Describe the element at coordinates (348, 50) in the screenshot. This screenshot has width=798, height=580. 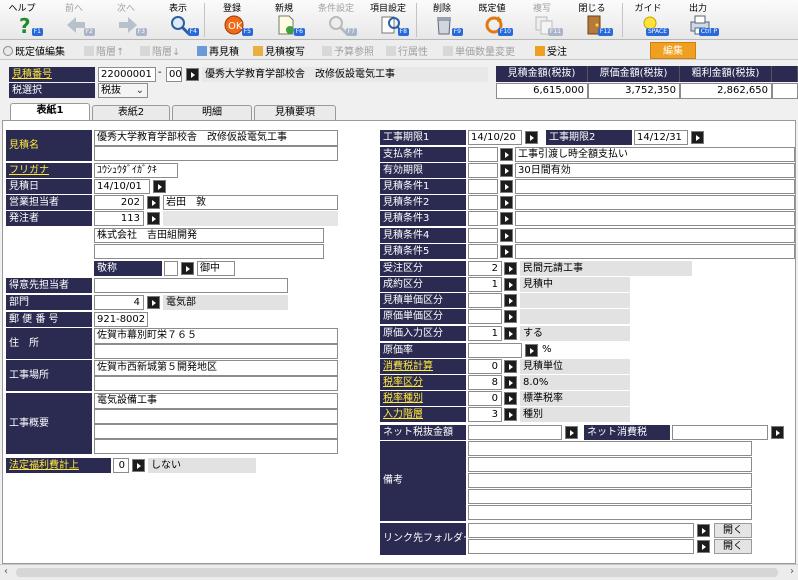
I see `budget-reference-button: 予算参照` at that location.